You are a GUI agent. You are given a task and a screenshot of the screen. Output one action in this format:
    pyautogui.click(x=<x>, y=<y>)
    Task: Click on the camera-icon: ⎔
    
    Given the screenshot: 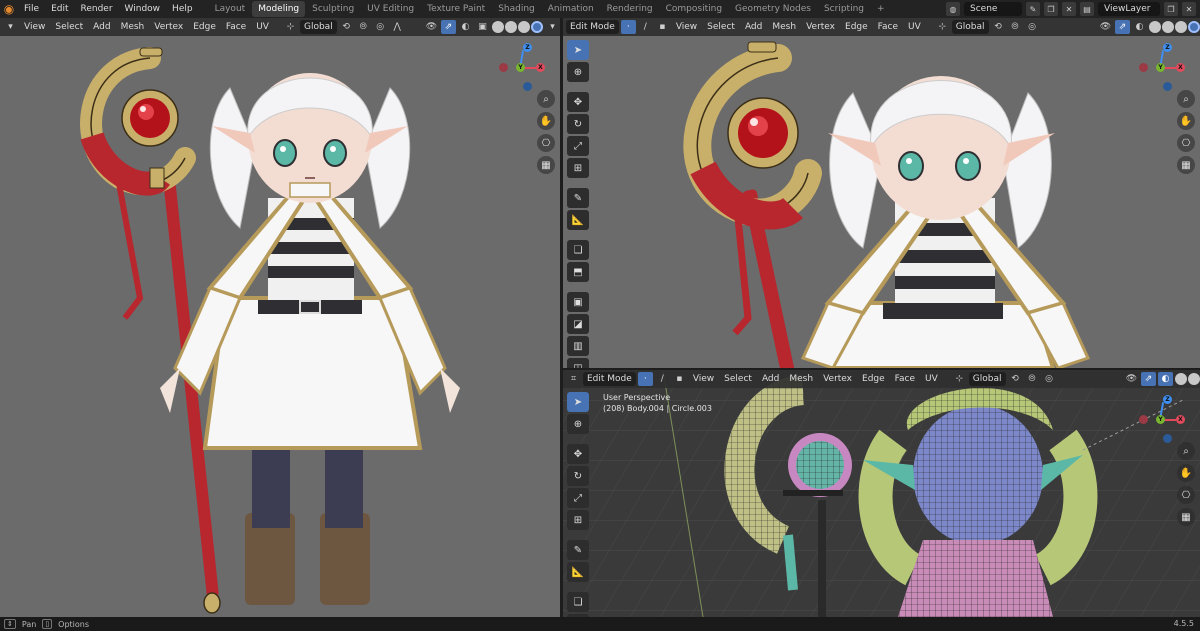 What is the action you would take?
    pyautogui.click(x=1186, y=143)
    